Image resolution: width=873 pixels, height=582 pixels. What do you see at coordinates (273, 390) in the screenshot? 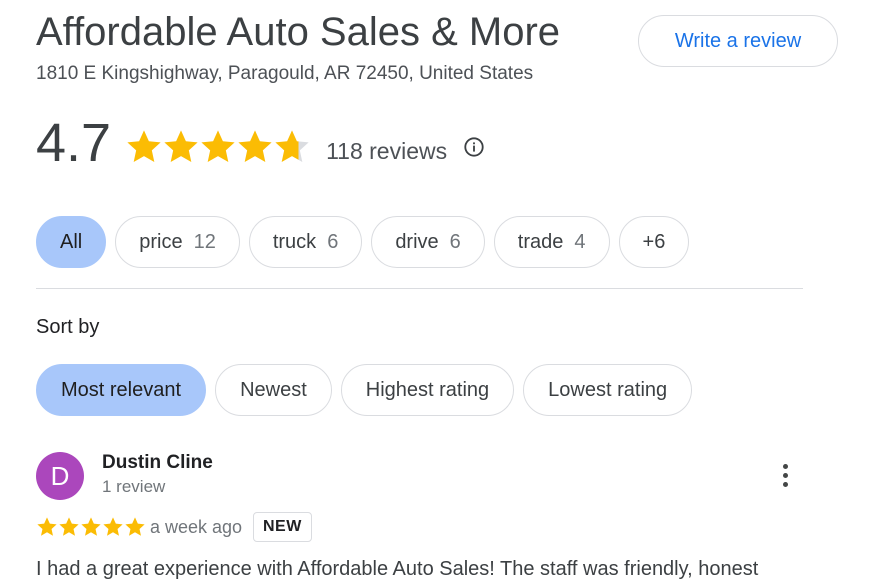
I see `sort-option: Newest` at bounding box center [273, 390].